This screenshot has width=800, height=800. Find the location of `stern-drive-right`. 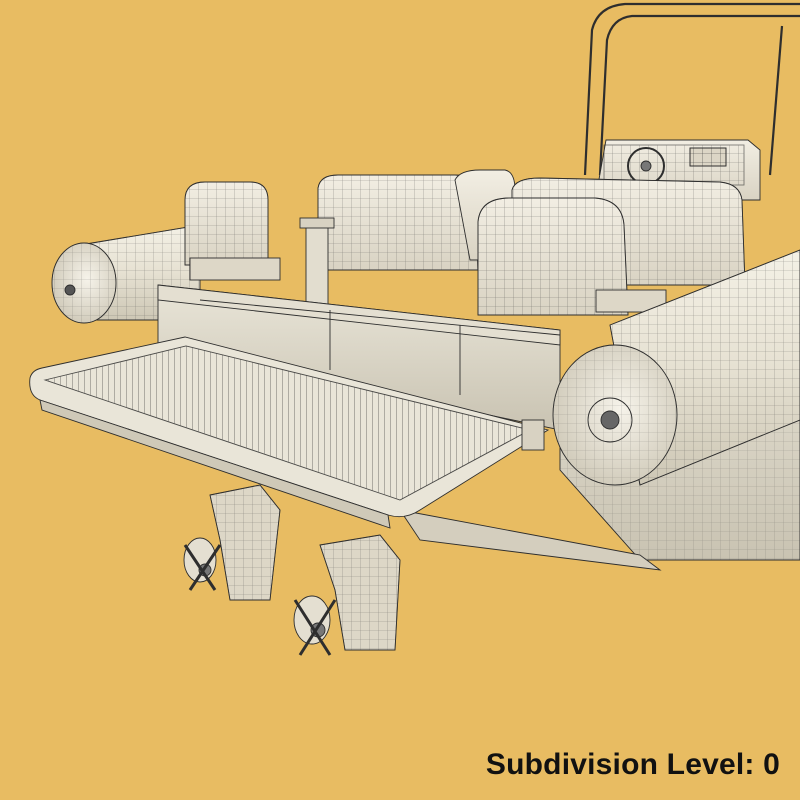

stern-drive-right is located at coordinates (347, 595).